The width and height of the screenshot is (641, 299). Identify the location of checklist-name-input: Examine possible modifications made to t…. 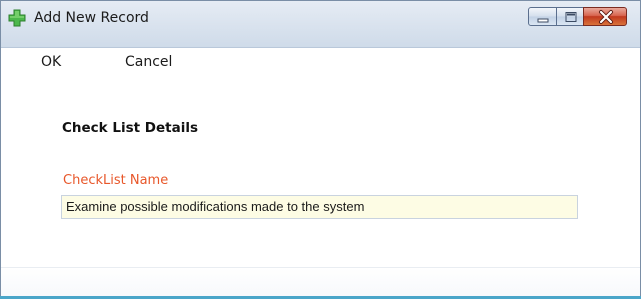
(319, 207).